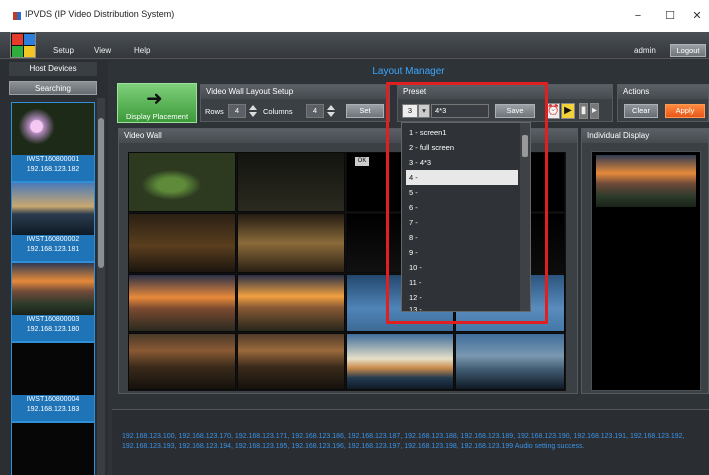 Image resolution: width=709 pixels, height=475 pixels. Describe the element at coordinates (63, 50) in the screenshot. I see `menu-setup: Setup` at that location.